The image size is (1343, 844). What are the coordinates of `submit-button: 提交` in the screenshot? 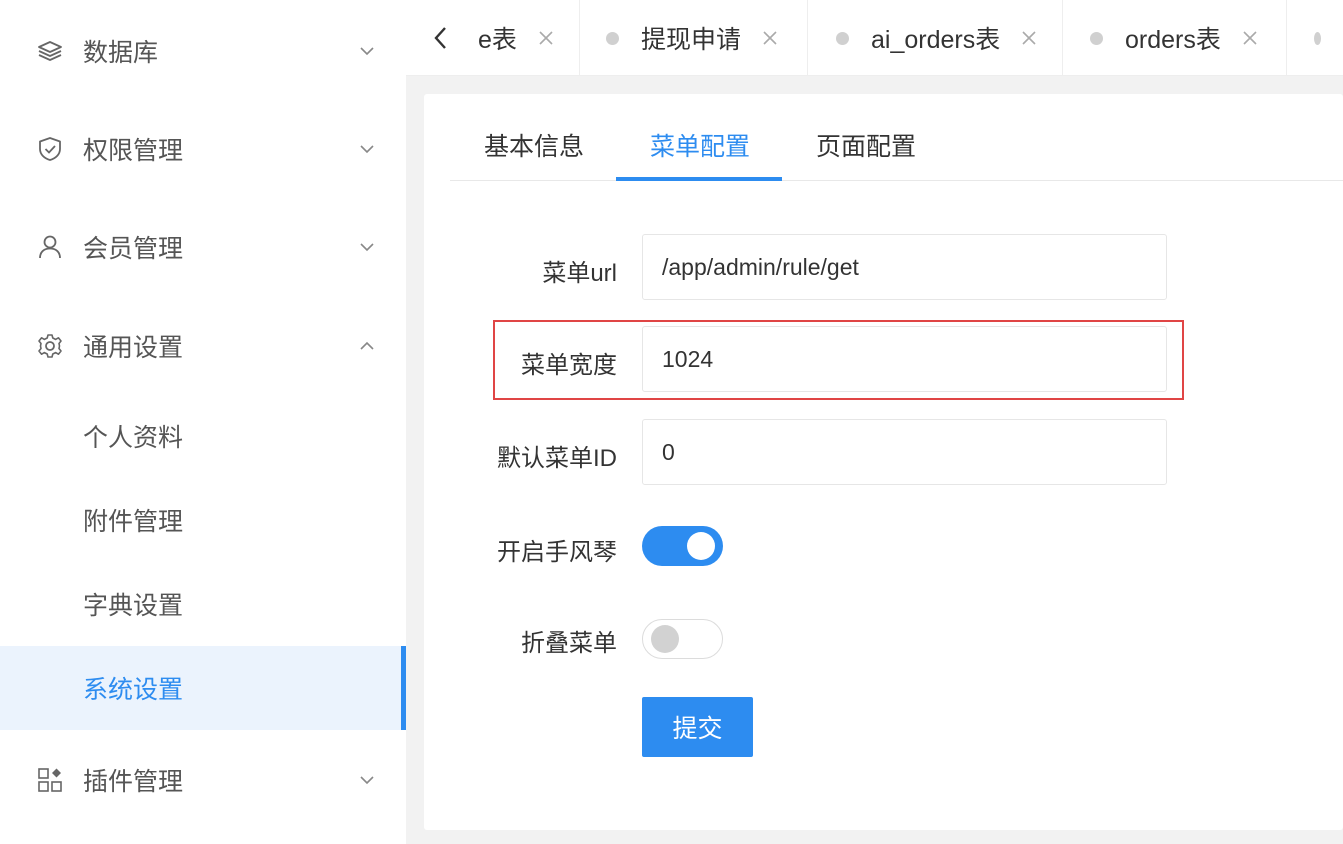 It's located at (697, 727).